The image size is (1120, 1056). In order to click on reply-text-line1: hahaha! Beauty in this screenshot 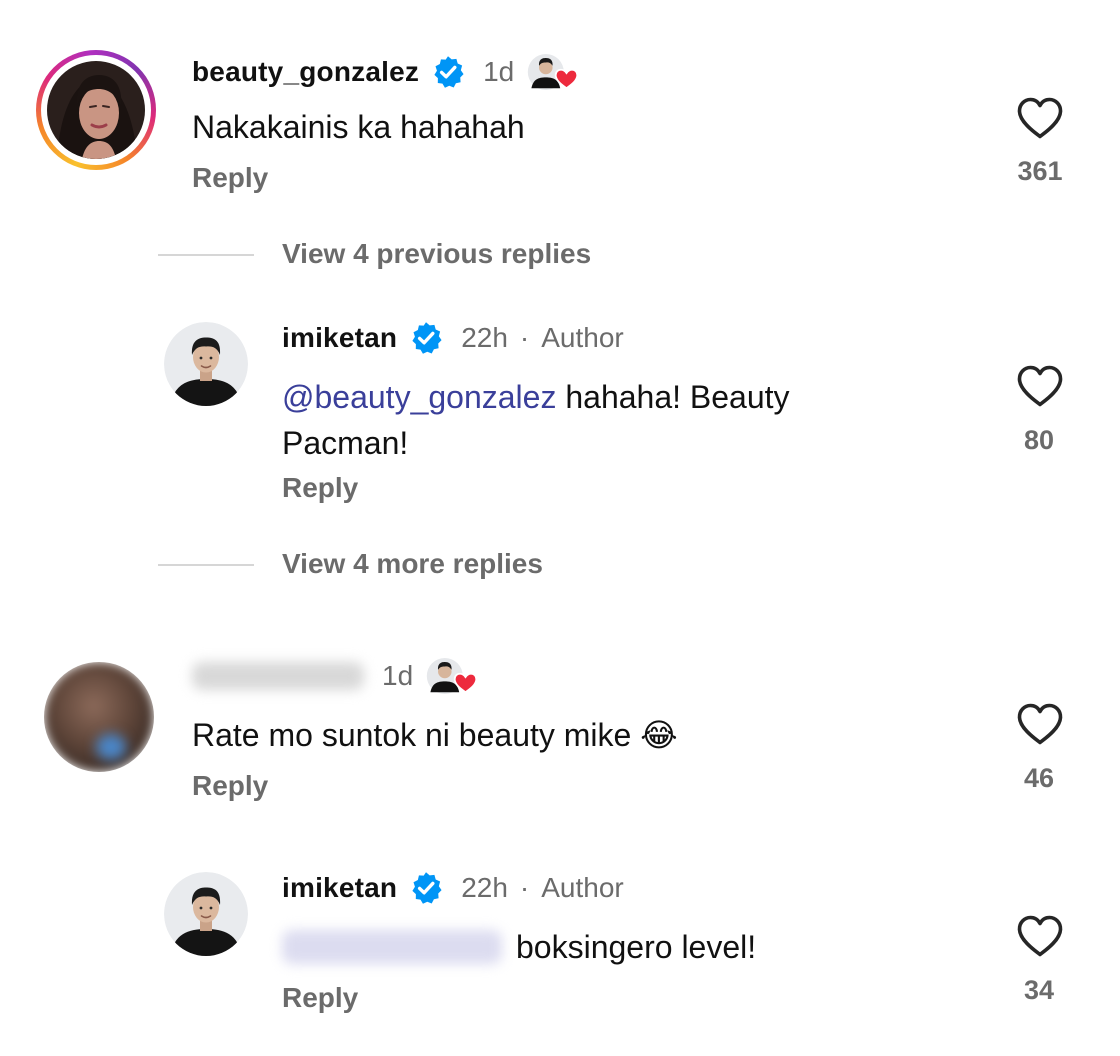, I will do `click(673, 397)`.